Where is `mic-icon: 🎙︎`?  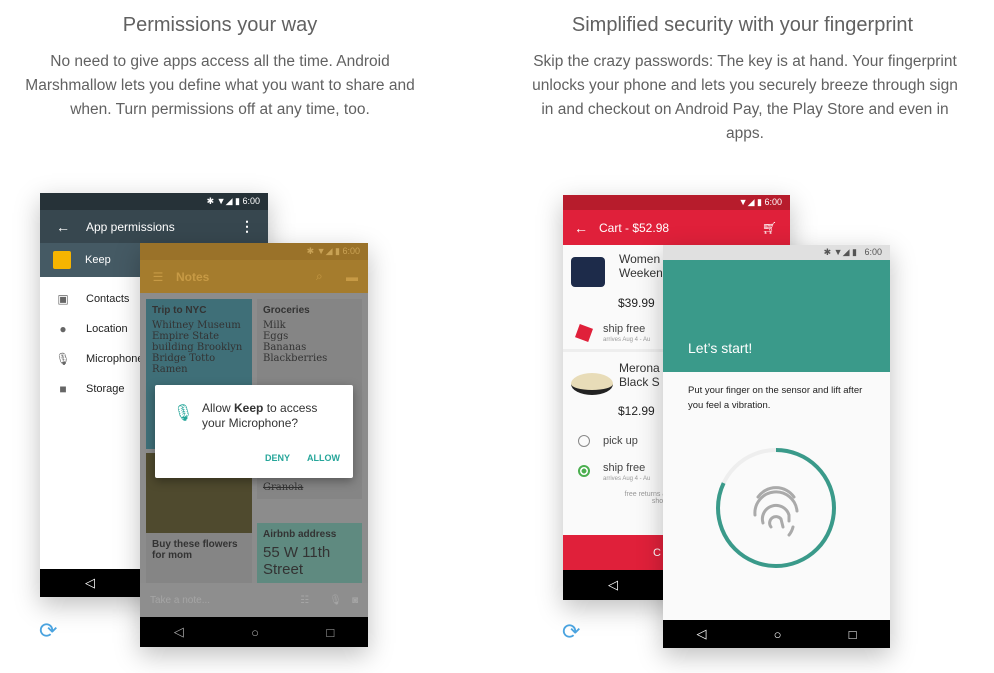 mic-icon: 🎙︎ is located at coordinates (335, 600).